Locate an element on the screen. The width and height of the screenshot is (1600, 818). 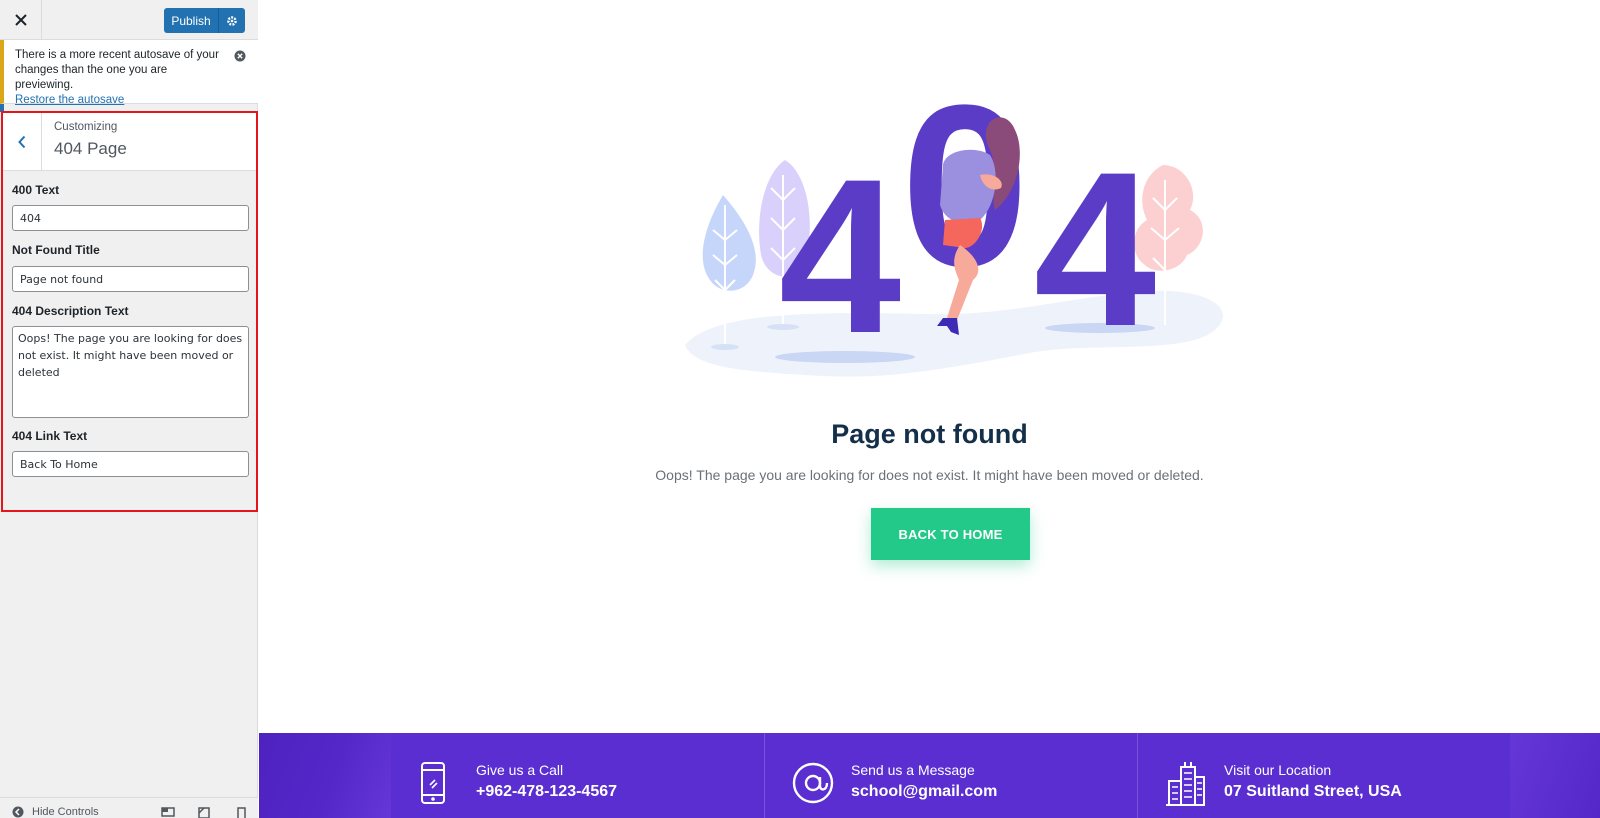
dismiss-notice-icon is located at coordinates (240, 56).